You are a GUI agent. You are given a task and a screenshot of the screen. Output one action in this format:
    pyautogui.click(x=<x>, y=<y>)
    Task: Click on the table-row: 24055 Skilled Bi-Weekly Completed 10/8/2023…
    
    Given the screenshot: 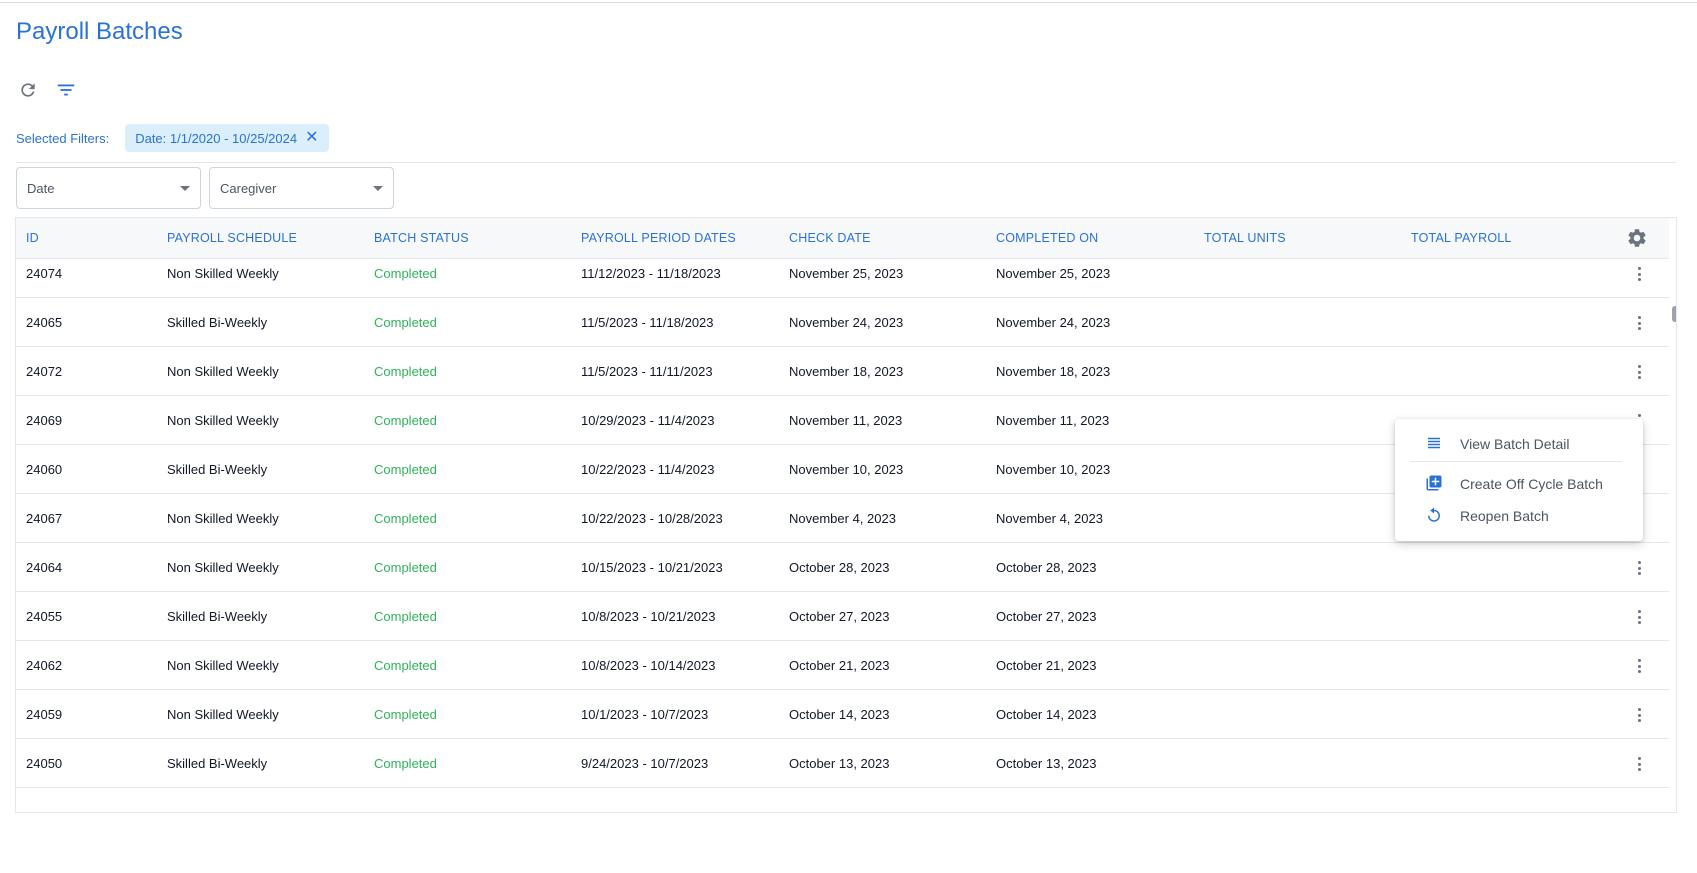 What is the action you would take?
    pyautogui.click(x=842, y=616)
    